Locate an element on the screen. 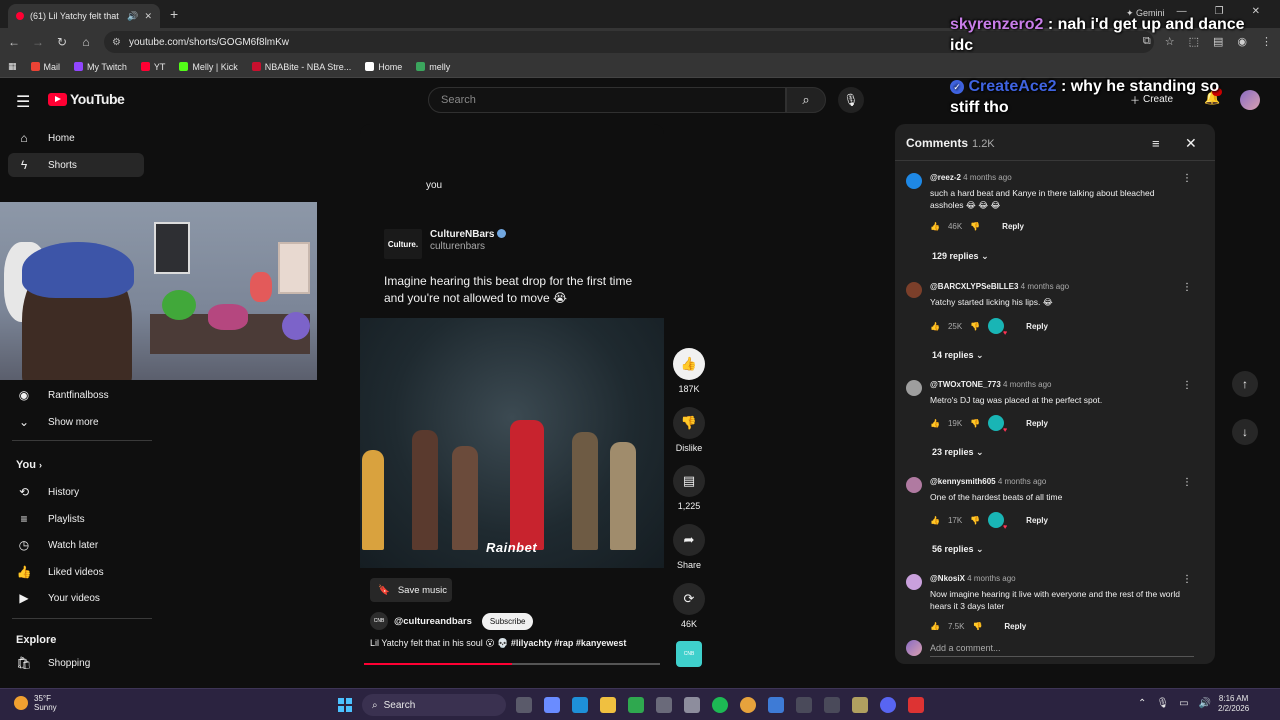 The height and width of the screenshot is (720, 1280). sidebar-item-your-videos: ▶ Your videos is located at coordinates (76, 598).